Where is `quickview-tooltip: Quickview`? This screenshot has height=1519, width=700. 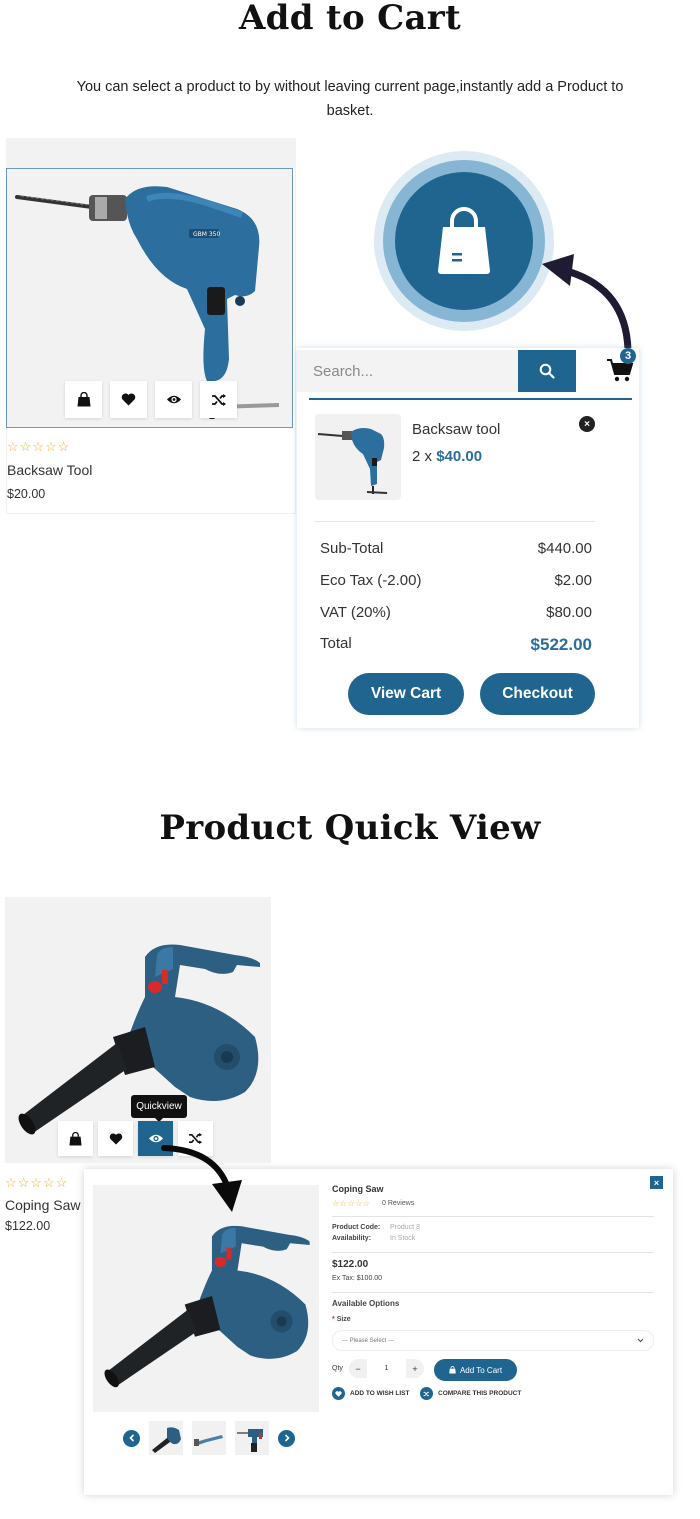 quickview-tooltip: Quickview is located at coordinates (159, 1108).